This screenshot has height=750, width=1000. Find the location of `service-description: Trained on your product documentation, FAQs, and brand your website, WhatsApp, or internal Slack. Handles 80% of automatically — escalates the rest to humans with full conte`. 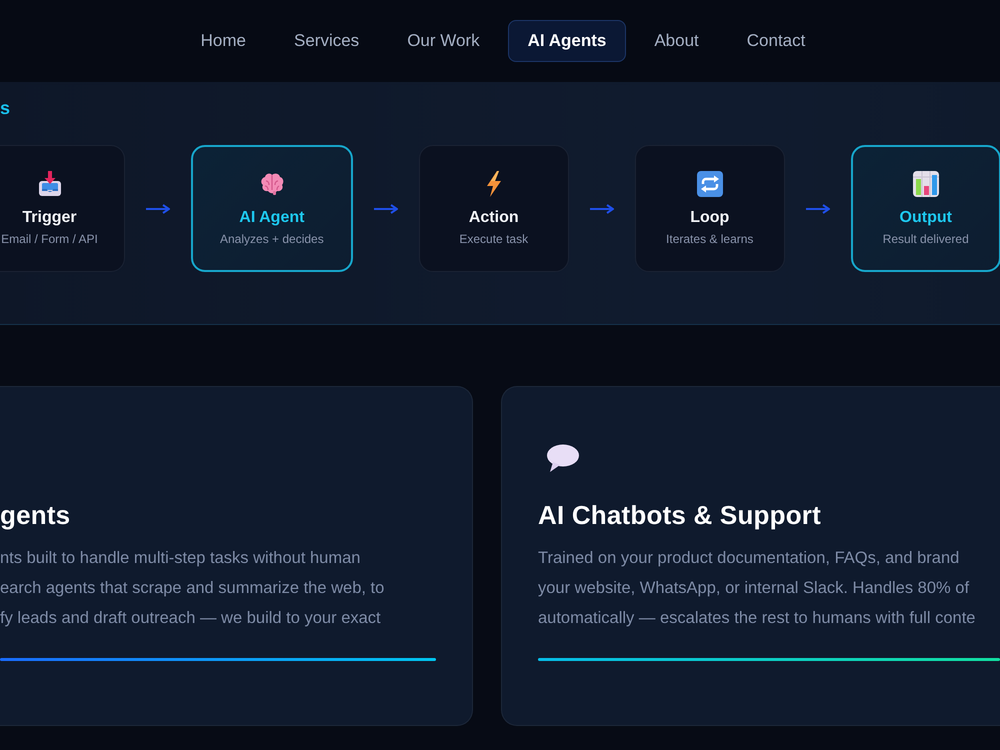

service-description: Trained on your product documentation, FAQs, and brand your website, WhatsApp, or internal Slack. Handles 80% of automatically — escalates the rest to humans with full conte is located at coordinates (757, 588).